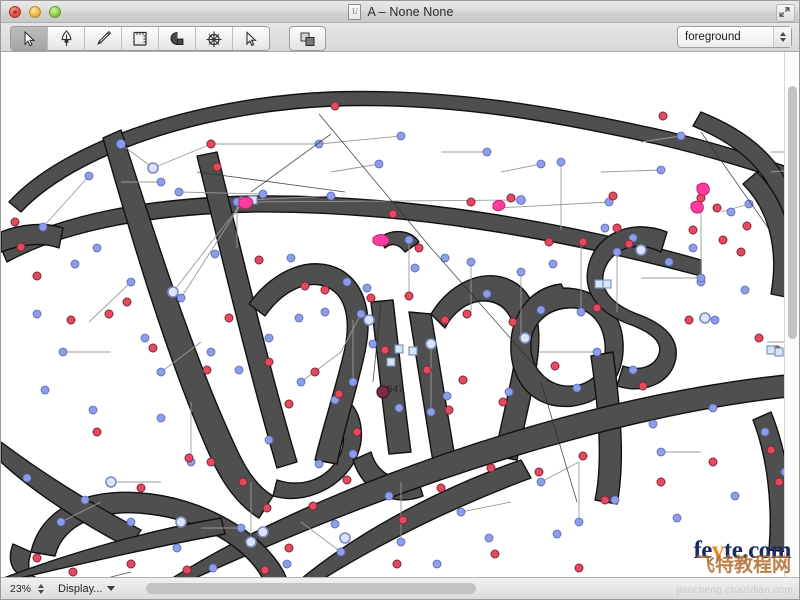 The width and height of the screenshot is (800, 600). I want to click on layers-stack-icon, so click(307, 39).